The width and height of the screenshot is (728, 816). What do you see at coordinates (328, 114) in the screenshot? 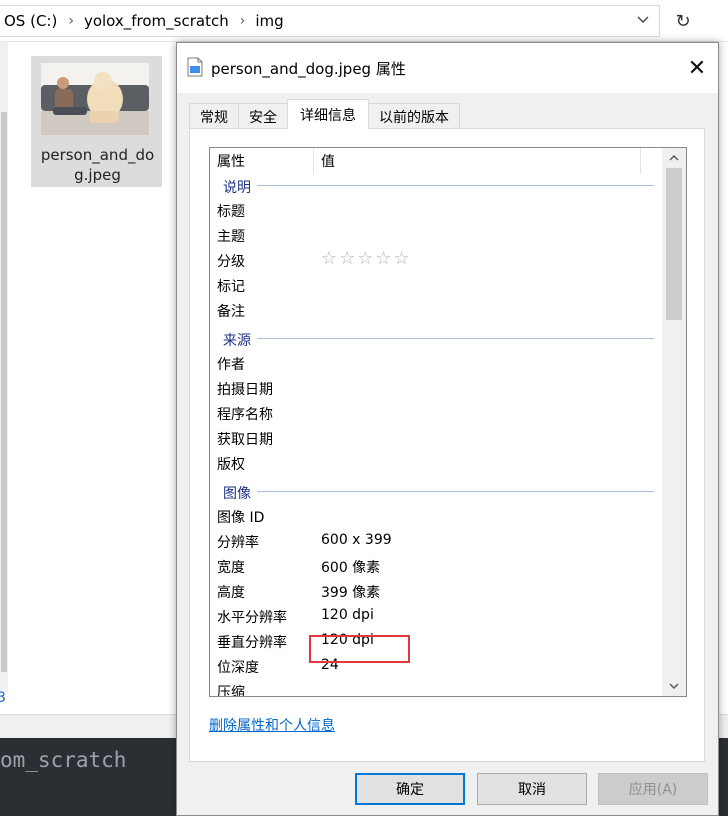
I see `tab-details: 详细信息` at bounding box center [328, 114].